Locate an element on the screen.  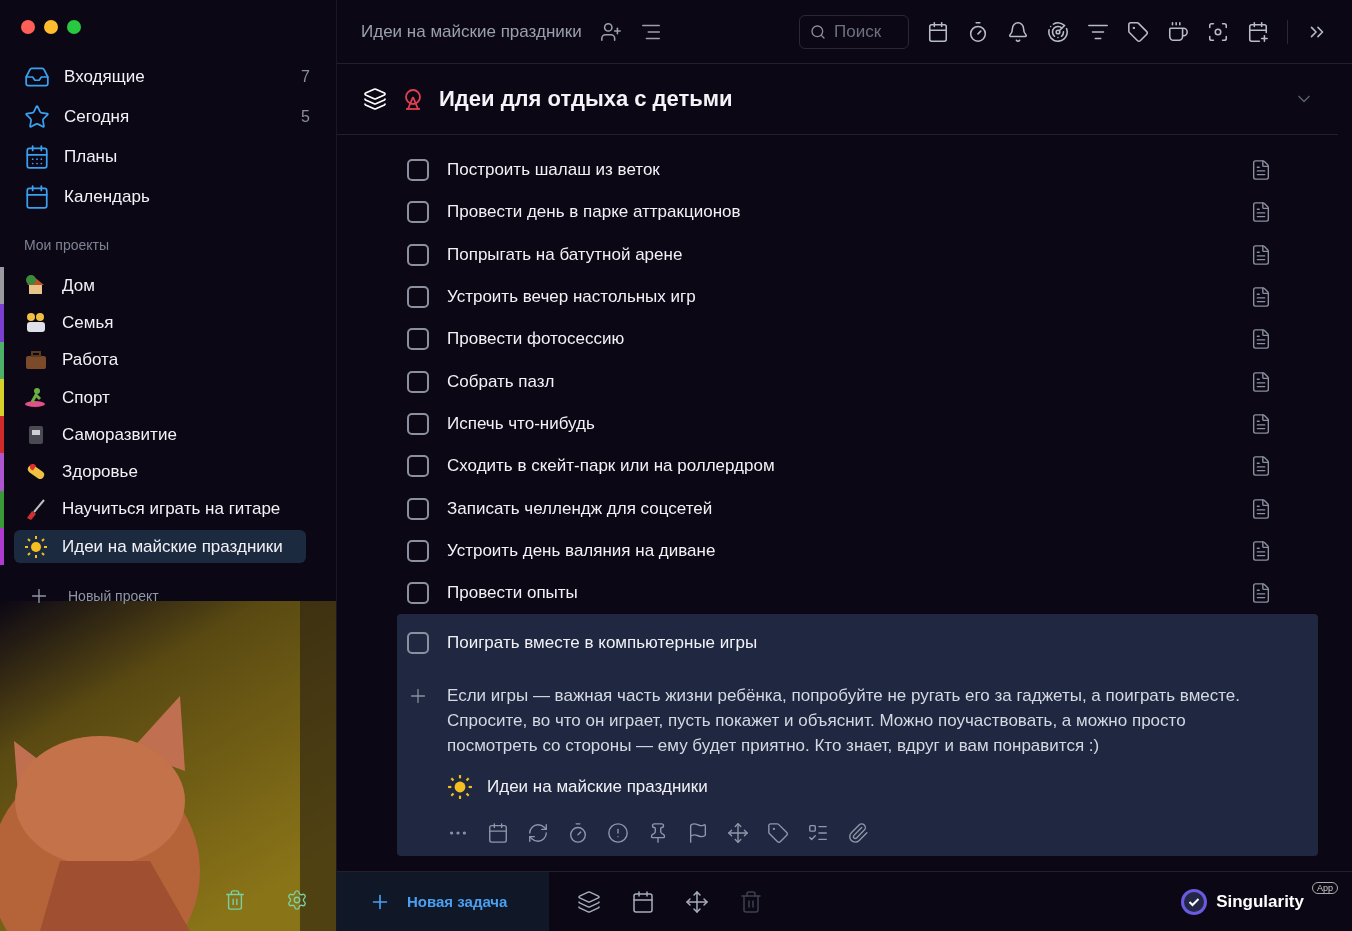
breadcrumb-title: Идеи на майские праздники is located at coordinates (471, 31).